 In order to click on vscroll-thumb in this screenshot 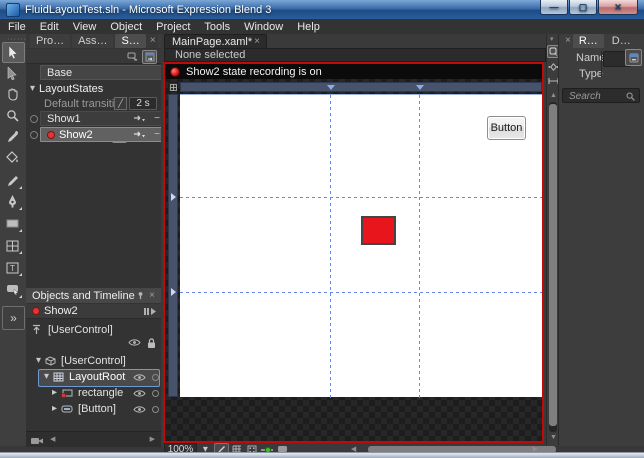, I will do `click(553, 265)`.